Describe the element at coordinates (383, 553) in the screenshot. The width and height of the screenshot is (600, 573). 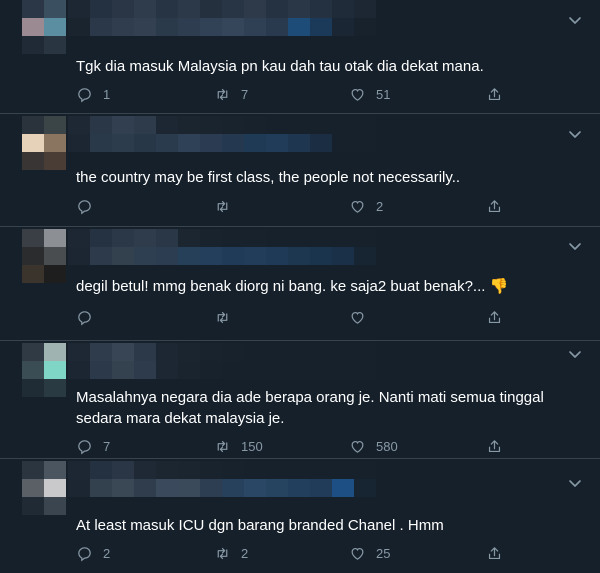
I see `like-count: 25` at that location.